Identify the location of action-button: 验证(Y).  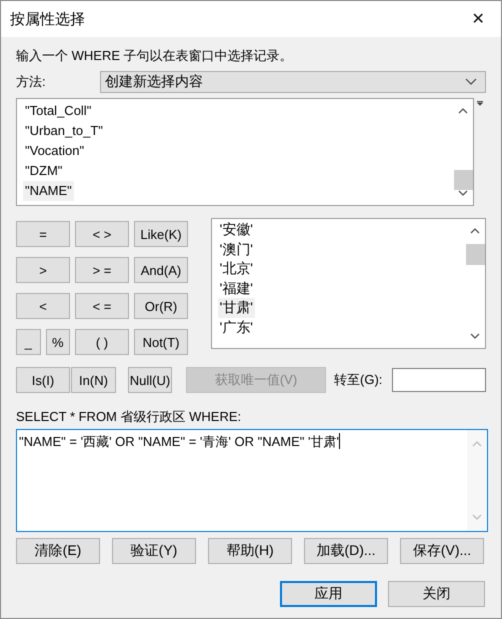
(154, 551).